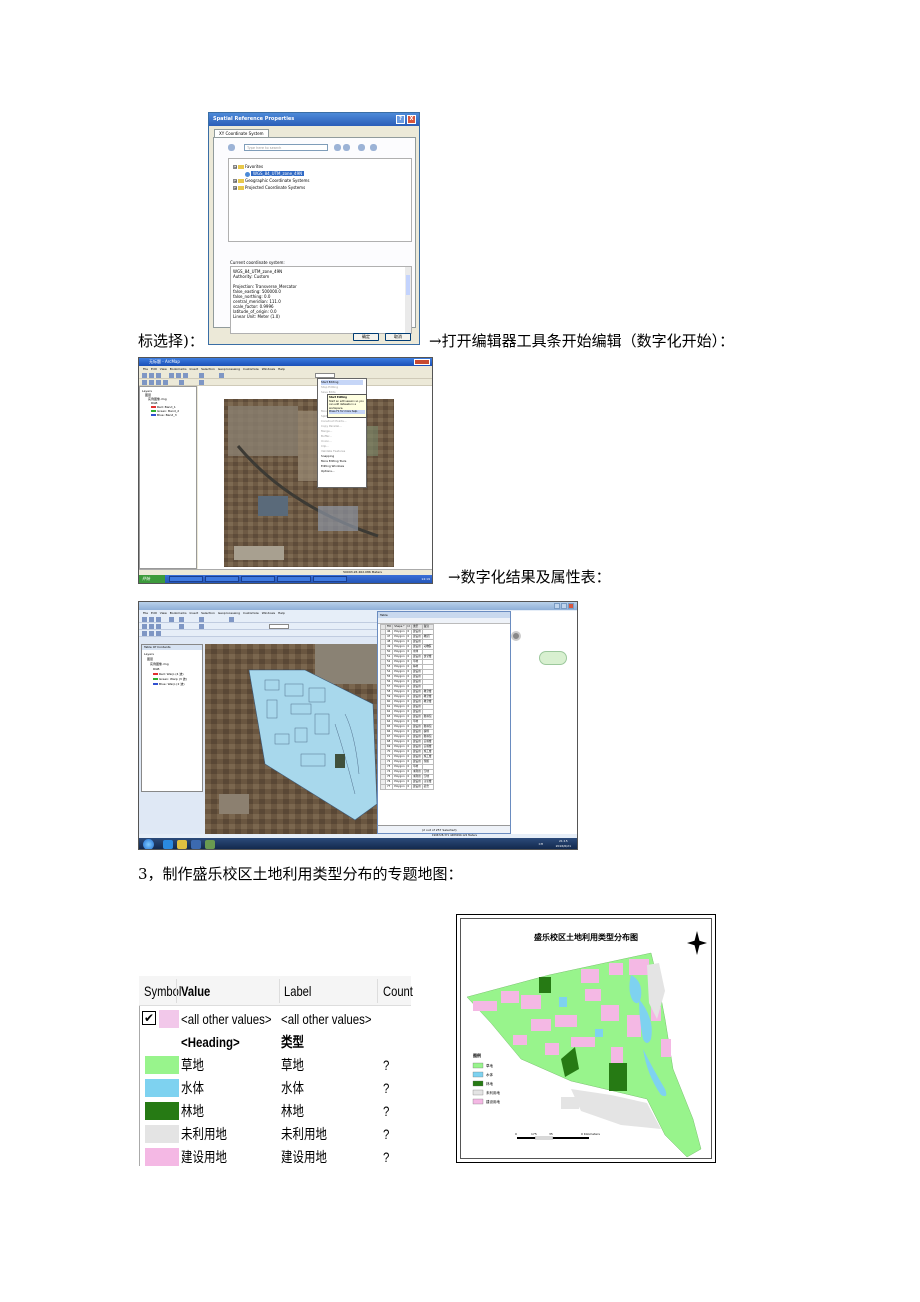 This screenshot has height=1302, width=920. Describe the element at coordinates (541, 844) in the screenshot. I see `language-indicator: CH` at that location.